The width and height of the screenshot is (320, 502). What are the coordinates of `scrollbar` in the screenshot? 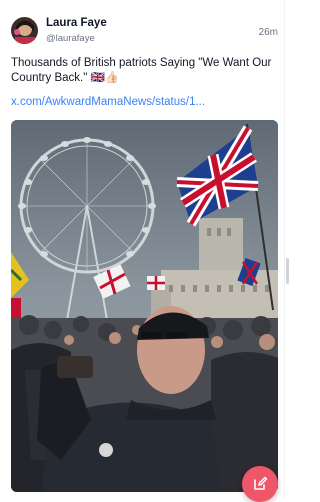 It's located at (287, 271).